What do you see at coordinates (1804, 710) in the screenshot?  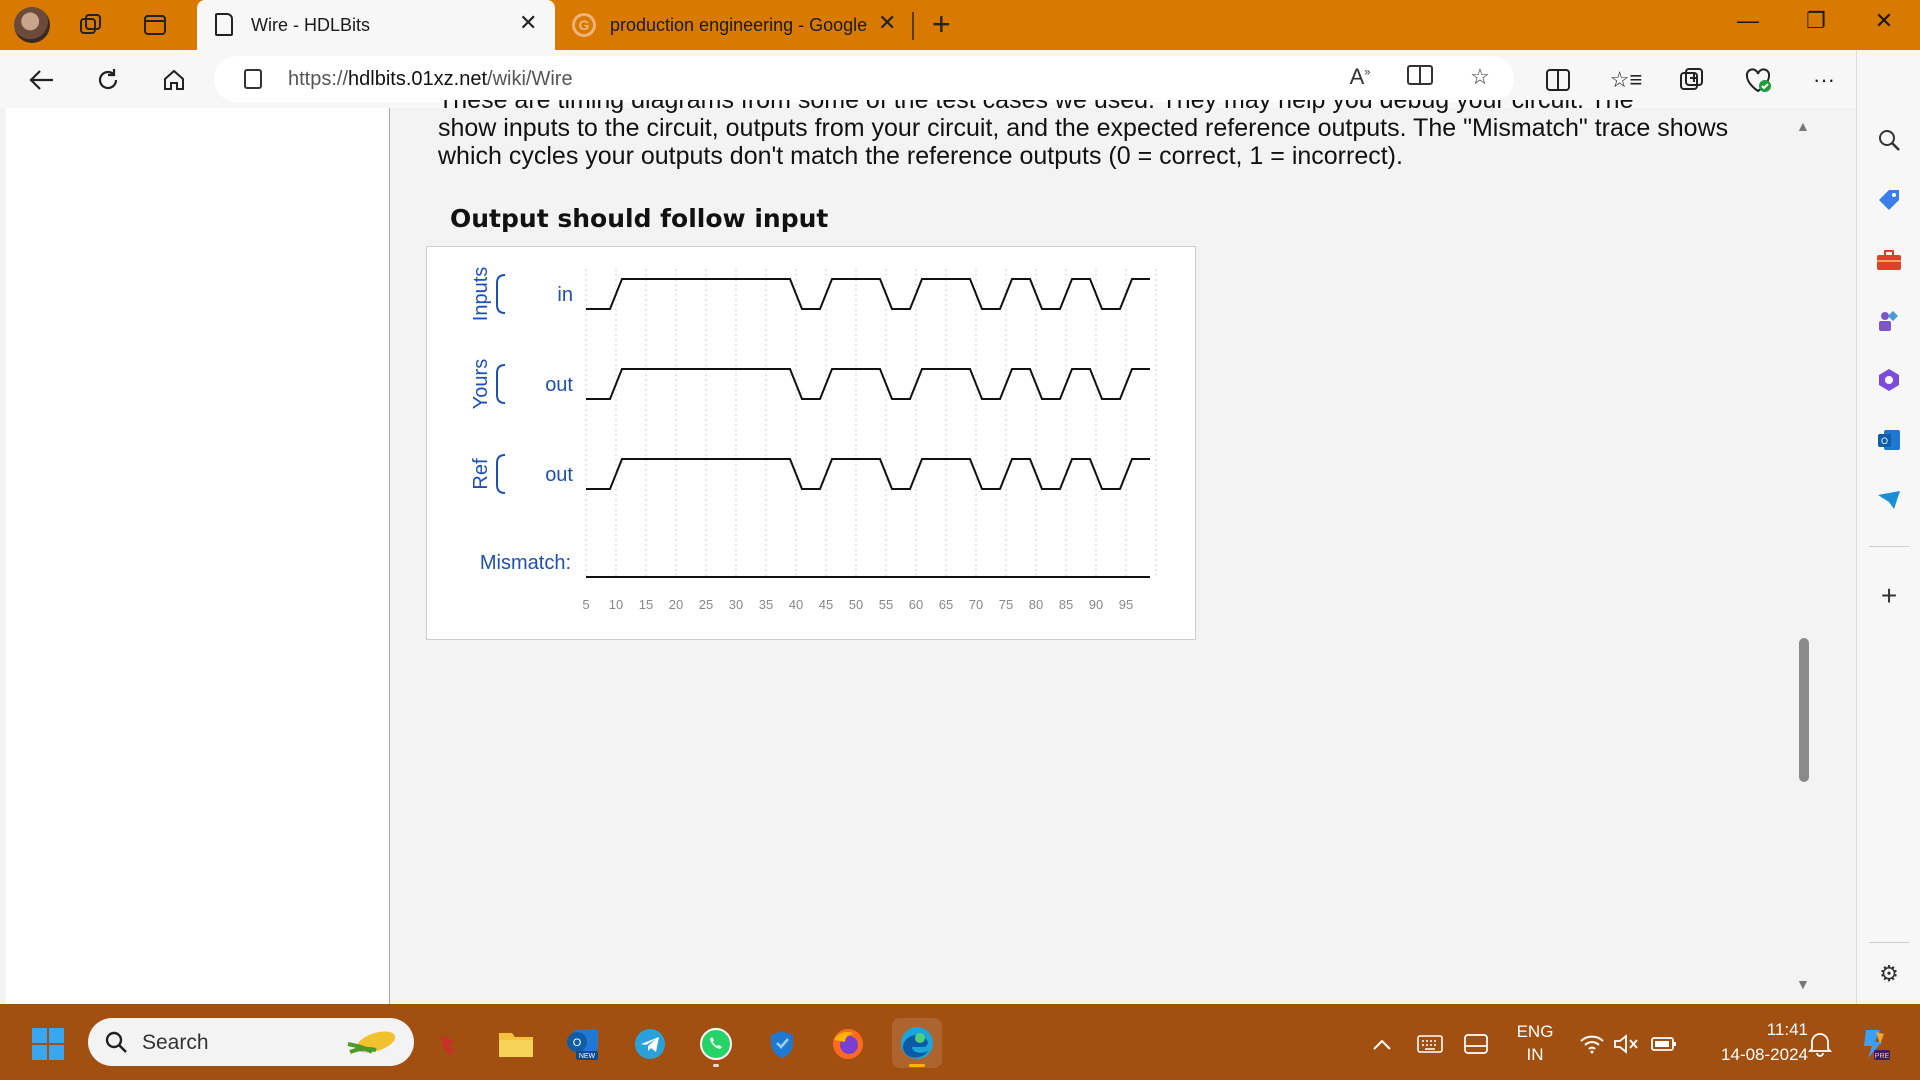 I see `scroll-thumb` at bounding box center [1804, 710].